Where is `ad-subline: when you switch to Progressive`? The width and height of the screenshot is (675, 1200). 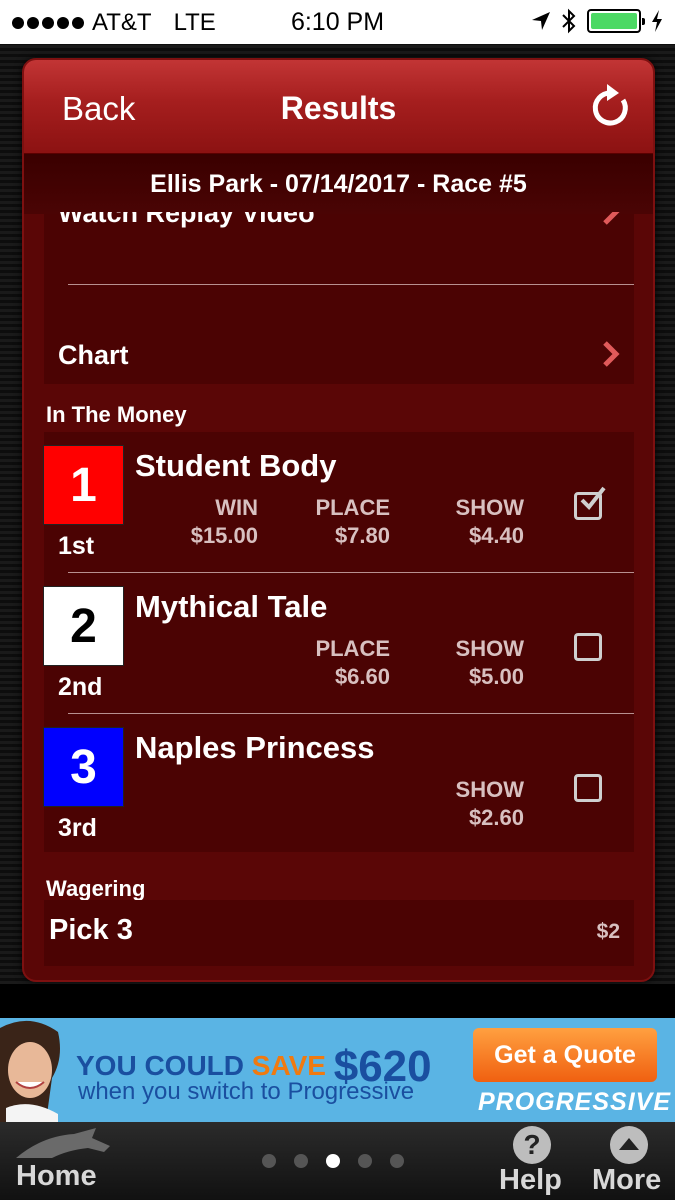
ad-subline: when you switch to Progressive is located at coordinates (246, 1091).